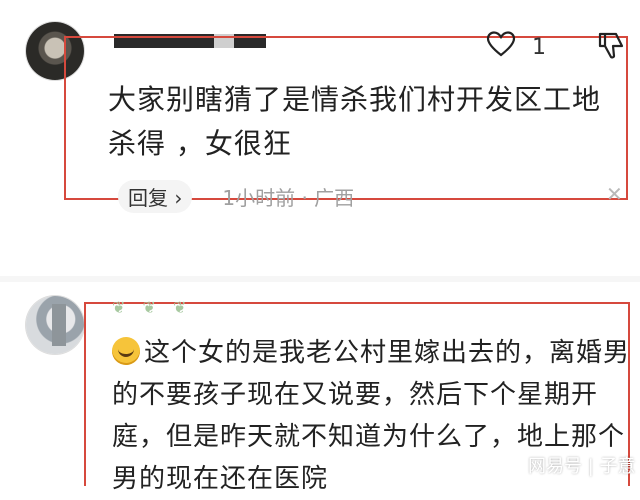 The width and height of the screenshot is (640, 500). What do you see at coordinates (539, 47) in the screenshot?
I see `like-count: 1` at bounding box center [539, 47].